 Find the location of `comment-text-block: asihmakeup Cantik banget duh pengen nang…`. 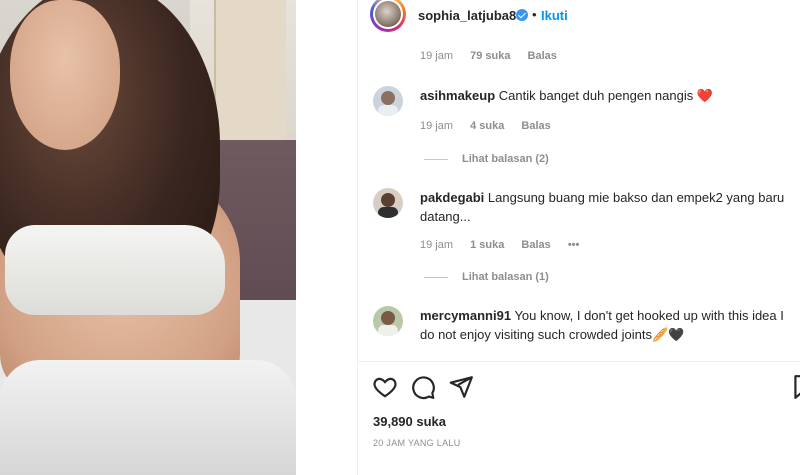

comment-text-block: asihmakeup Cantik banget duh pengen nang… is located at coordinates (605, 95).